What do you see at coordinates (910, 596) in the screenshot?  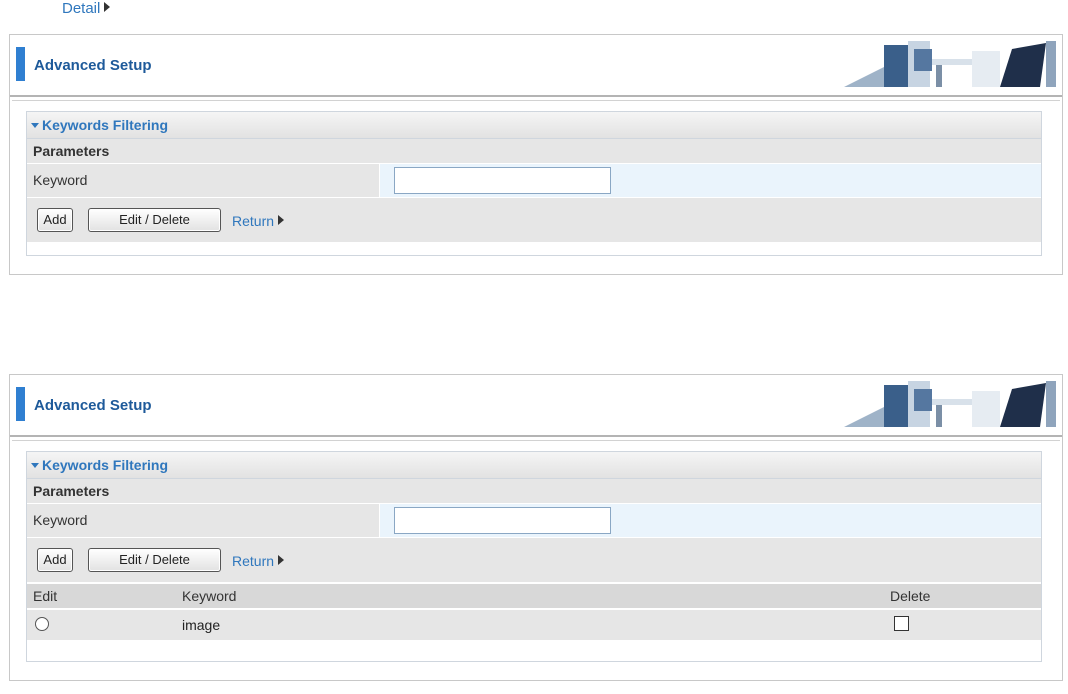 I see `column-header-delete: Delete` at bounding box center [910, 596].